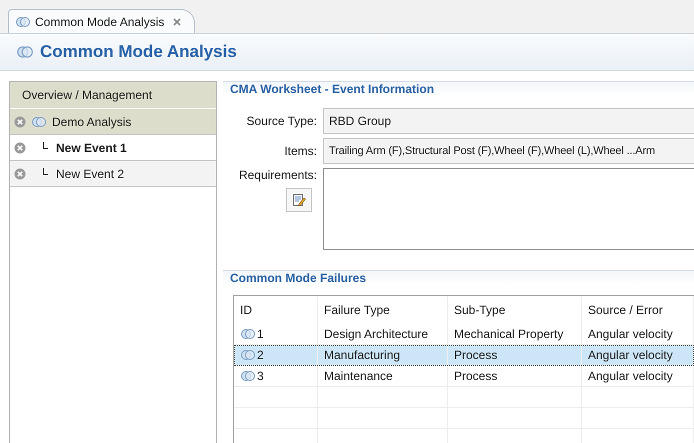 The image size is (694, 443). Describe the element at coordinates (508, 121) in the screenshot. I see `source-type-field: RBD Group` at that location.